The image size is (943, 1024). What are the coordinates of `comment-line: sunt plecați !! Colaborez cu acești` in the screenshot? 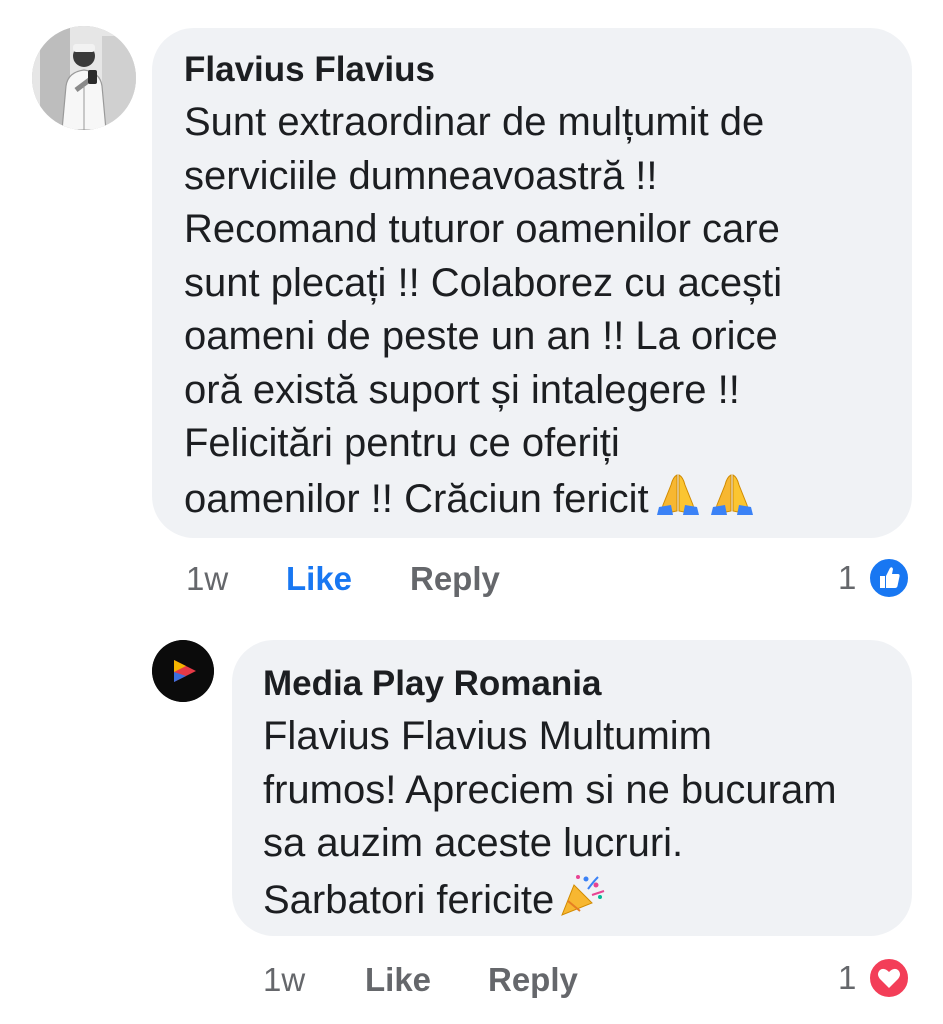 It's located at (483, 282).